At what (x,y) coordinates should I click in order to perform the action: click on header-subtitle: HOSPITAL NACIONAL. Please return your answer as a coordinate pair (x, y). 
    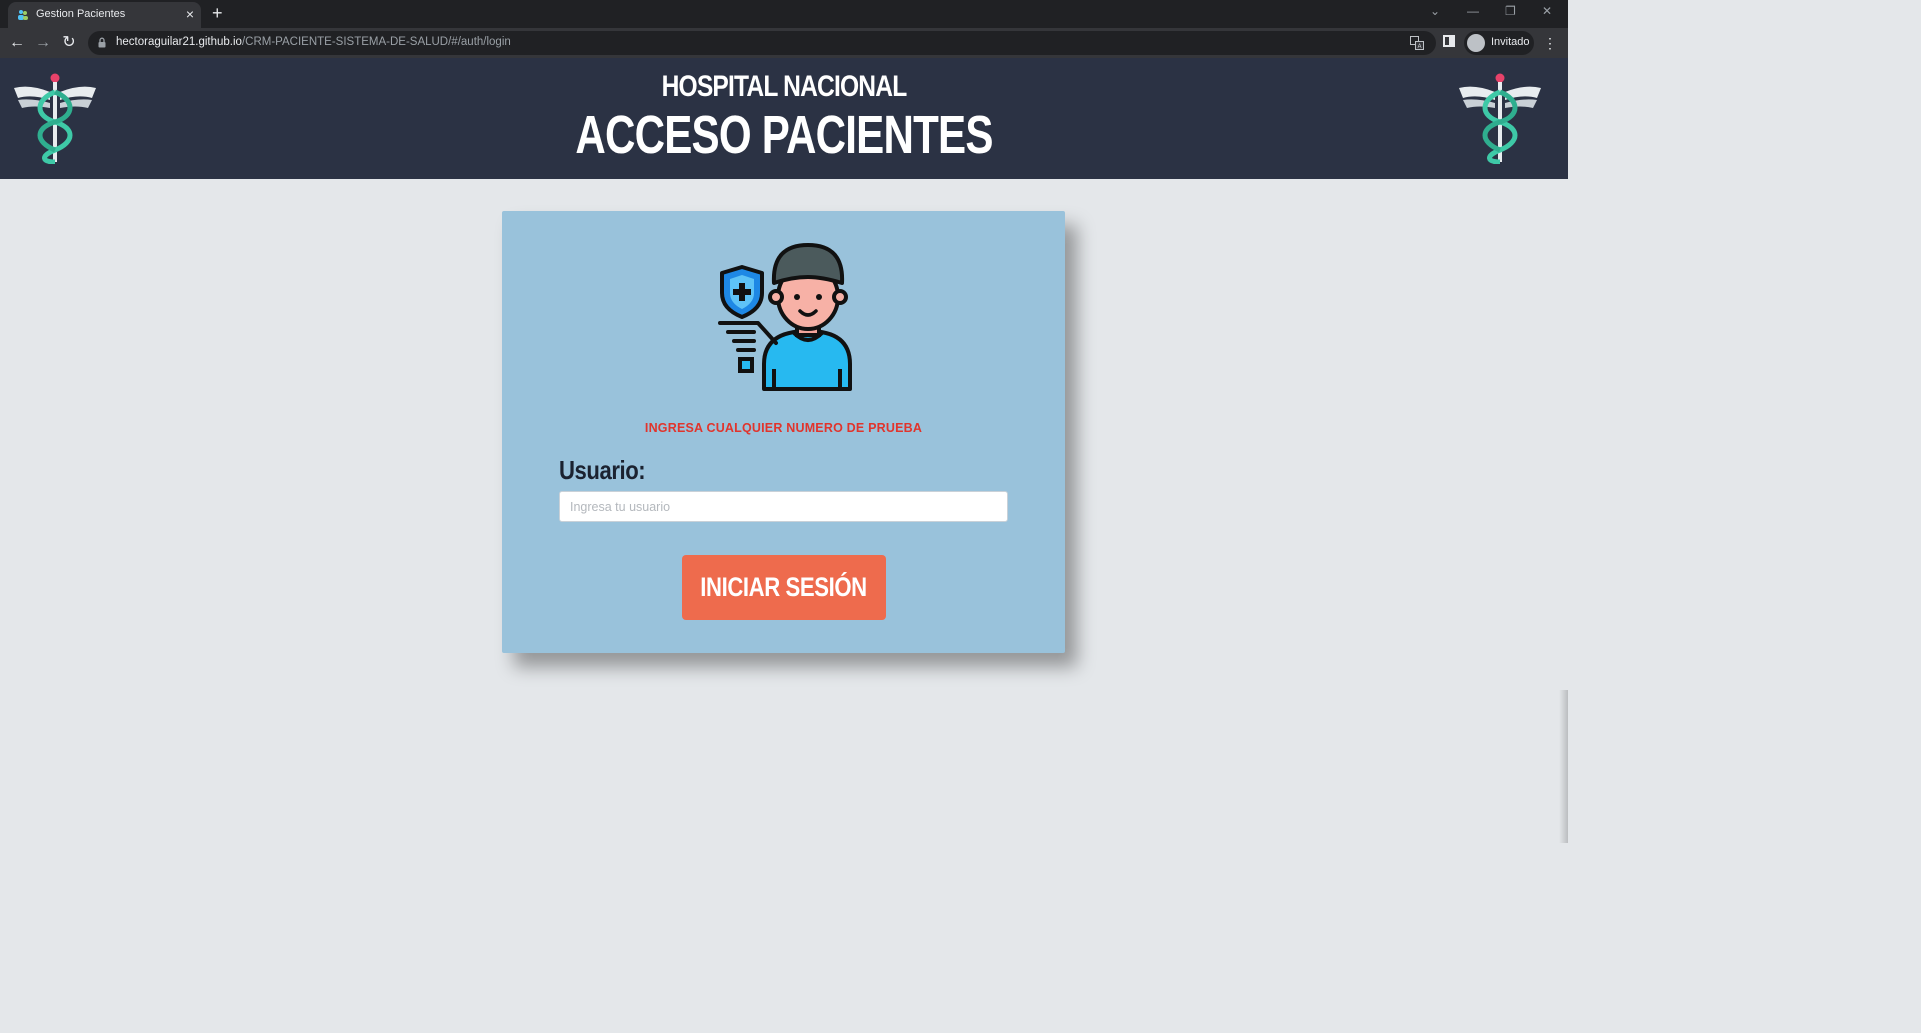
    Looking at the image, I should click on (784, 86).